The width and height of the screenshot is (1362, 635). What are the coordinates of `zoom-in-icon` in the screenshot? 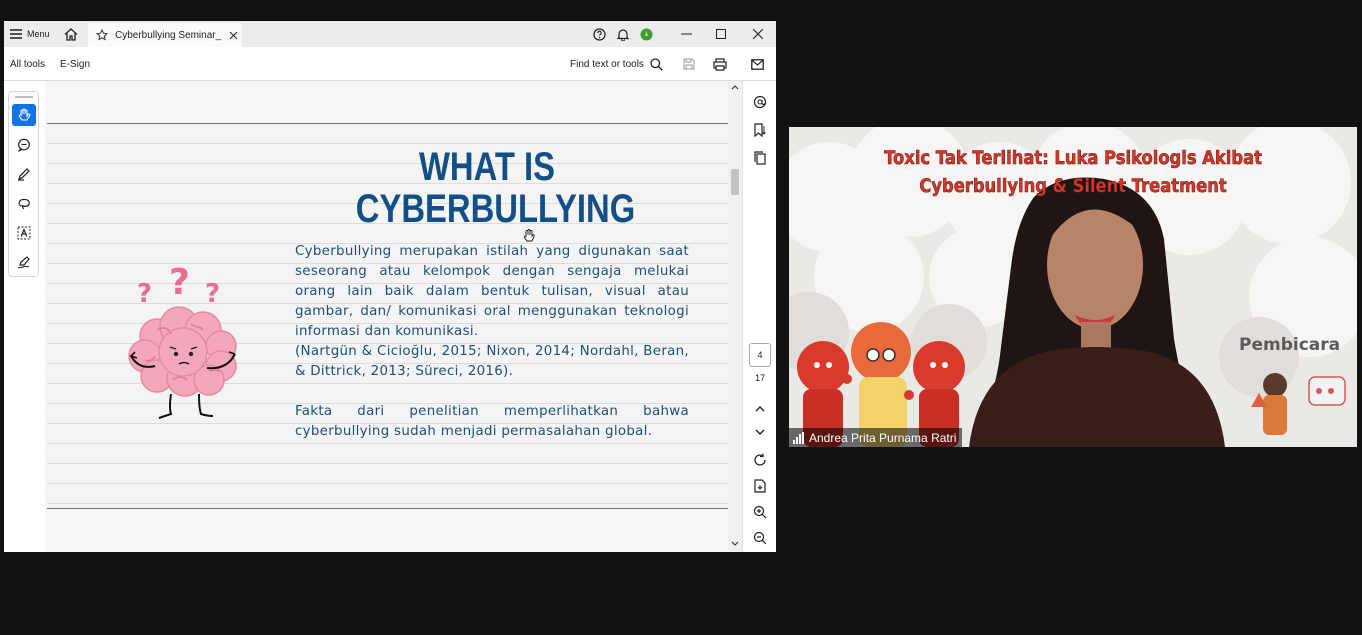 It's located at (760, 512).